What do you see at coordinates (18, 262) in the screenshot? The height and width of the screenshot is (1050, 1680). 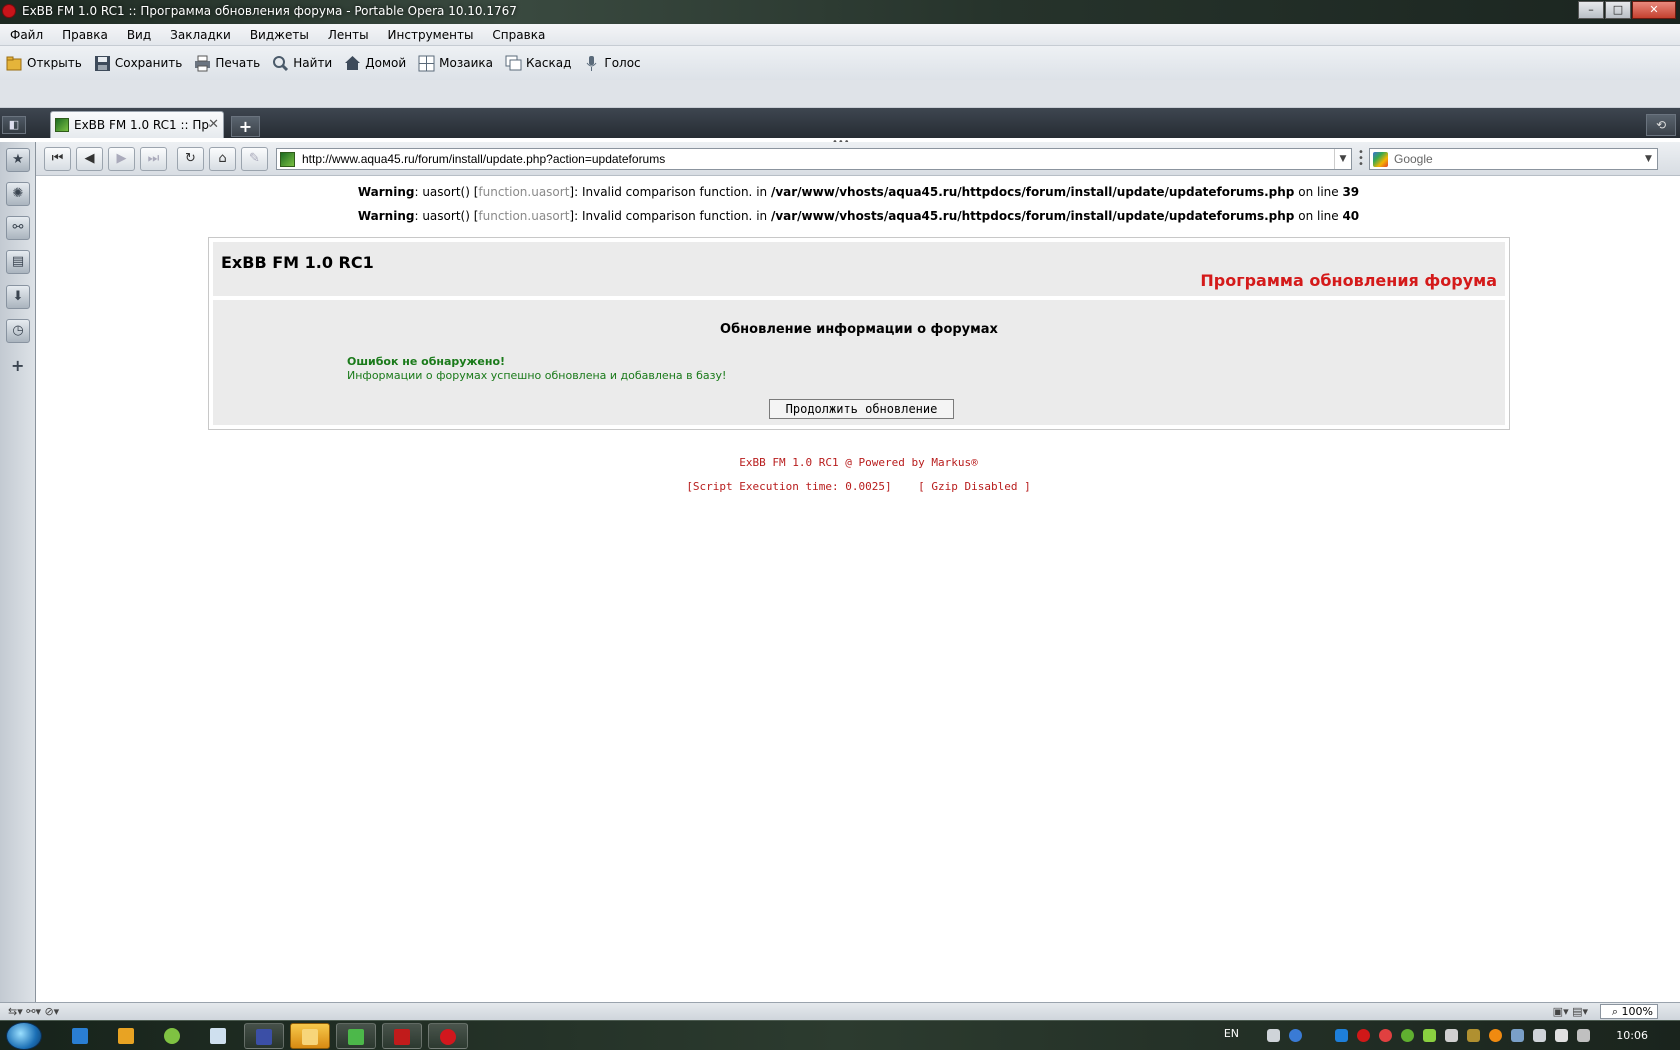 I see `notes-icon: ▤` at bounding box center [18, 262].